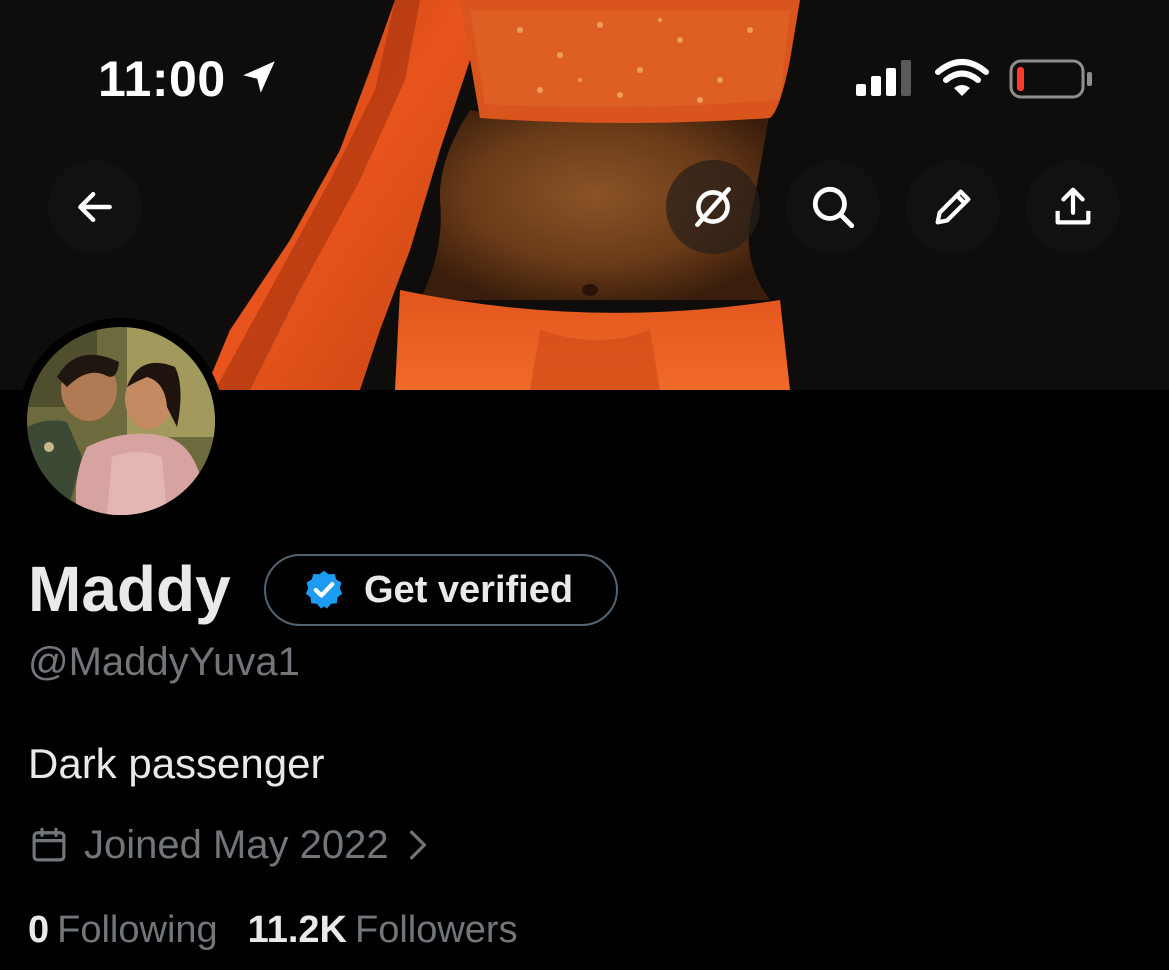  I want to click on user-handle: @MaddyYuva1, so click(164, 662).